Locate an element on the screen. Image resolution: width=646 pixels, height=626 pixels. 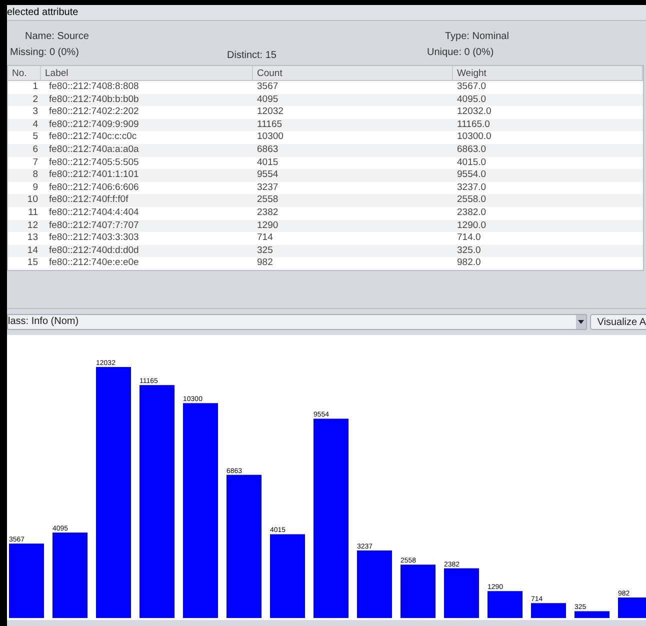
table-cell-text: 2 is located at coordinates (35, 100).